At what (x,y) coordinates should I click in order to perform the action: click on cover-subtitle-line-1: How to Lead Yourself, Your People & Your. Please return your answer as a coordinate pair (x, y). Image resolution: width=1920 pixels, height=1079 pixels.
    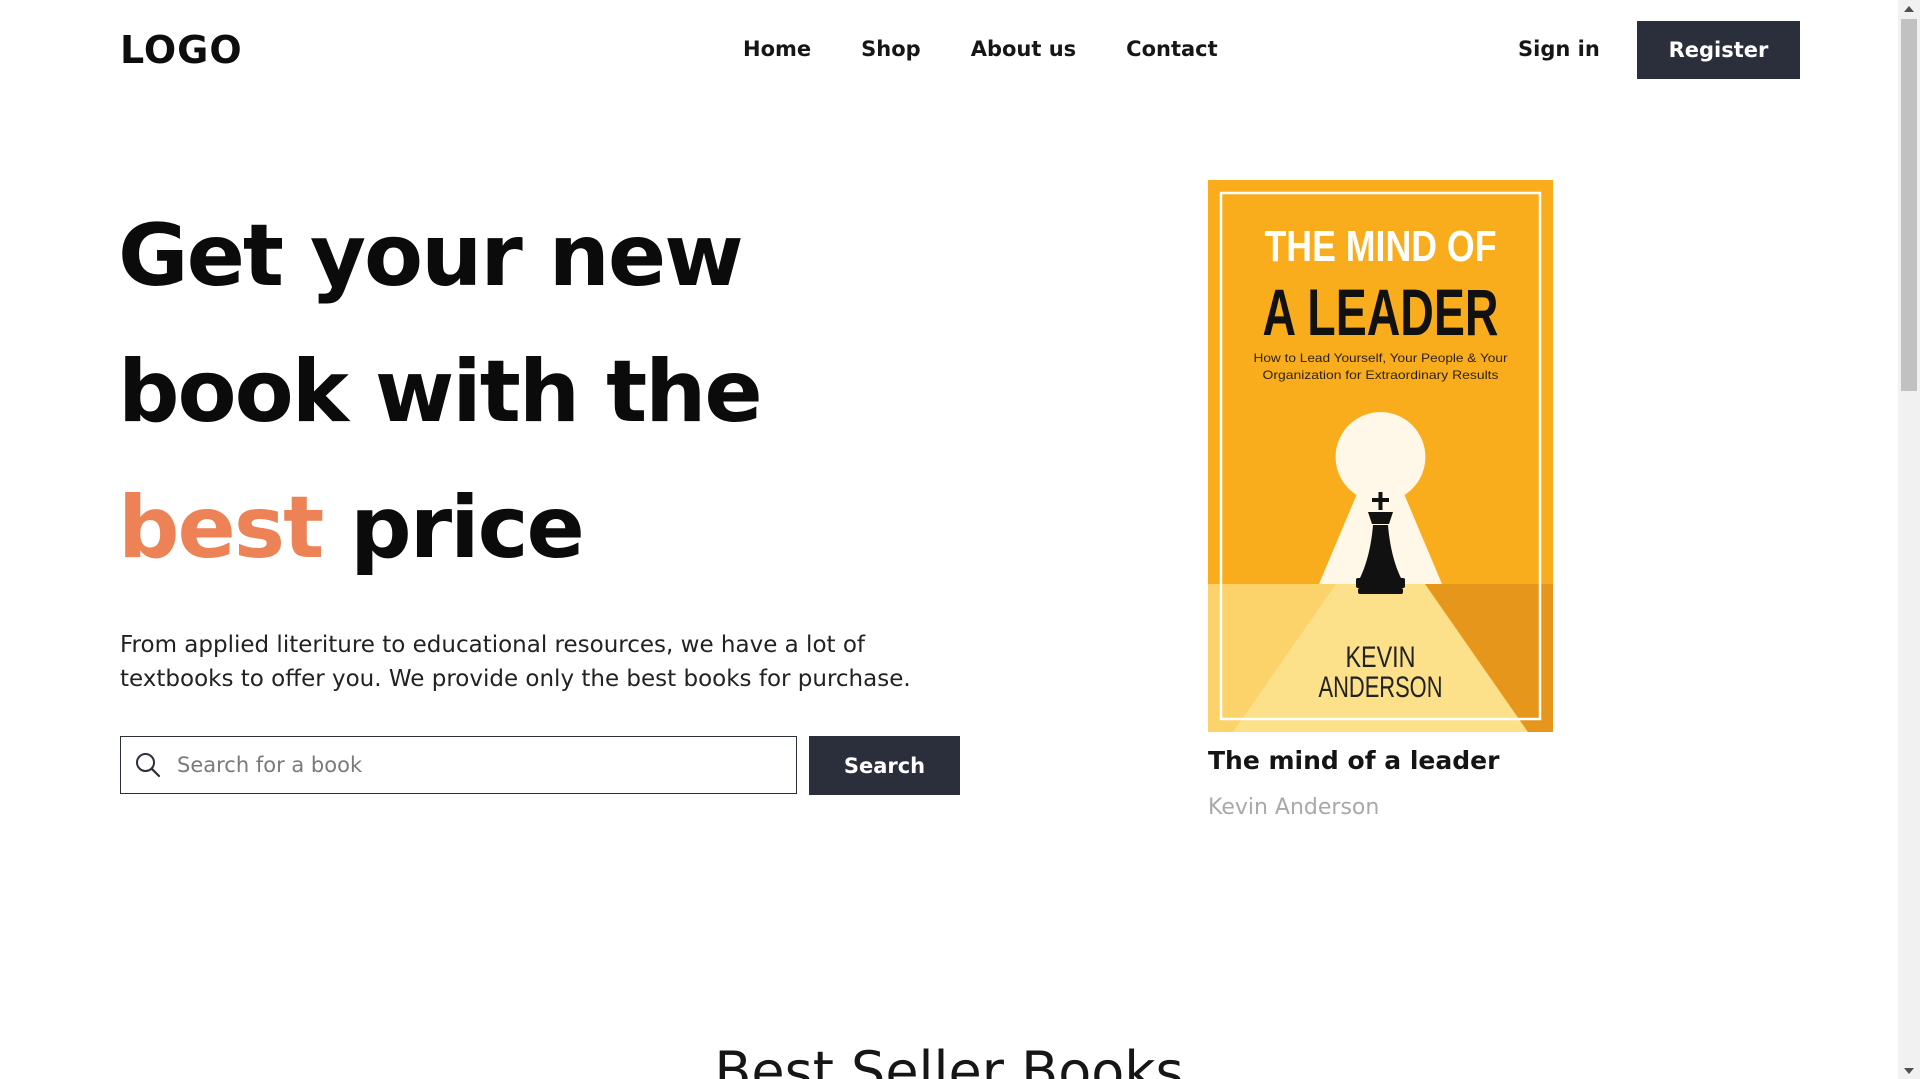
    Looking at the image, I should click on (1381, 358).